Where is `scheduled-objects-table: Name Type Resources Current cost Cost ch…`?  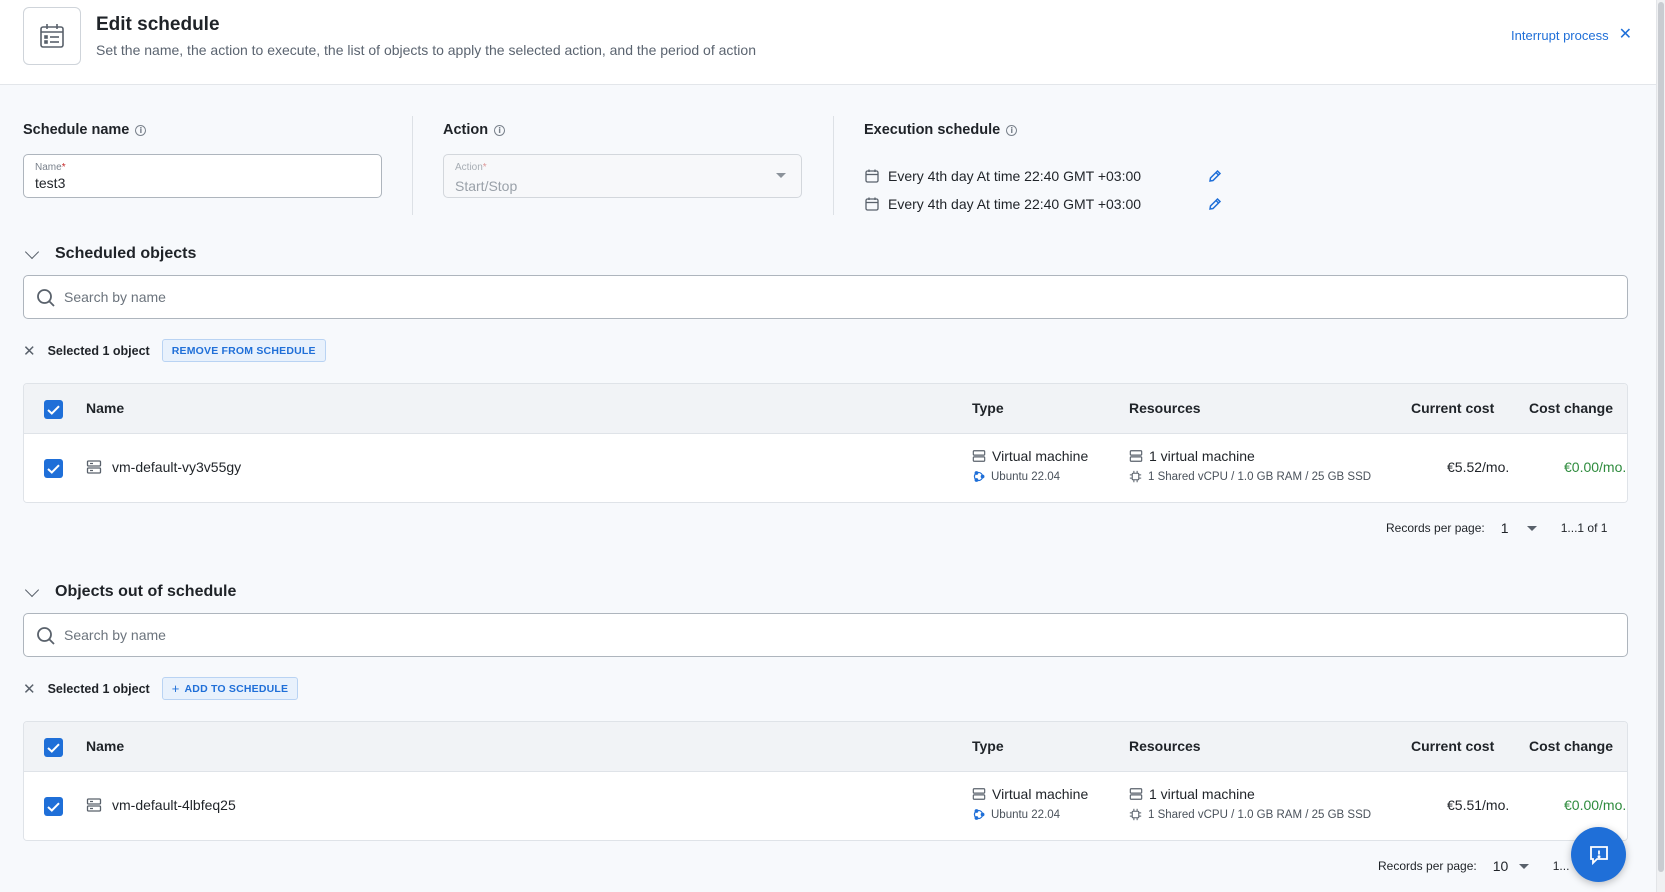
scheduled-objects-table: Name Type Resources Current cost Cost ch… is located at coordinates (825, 443).